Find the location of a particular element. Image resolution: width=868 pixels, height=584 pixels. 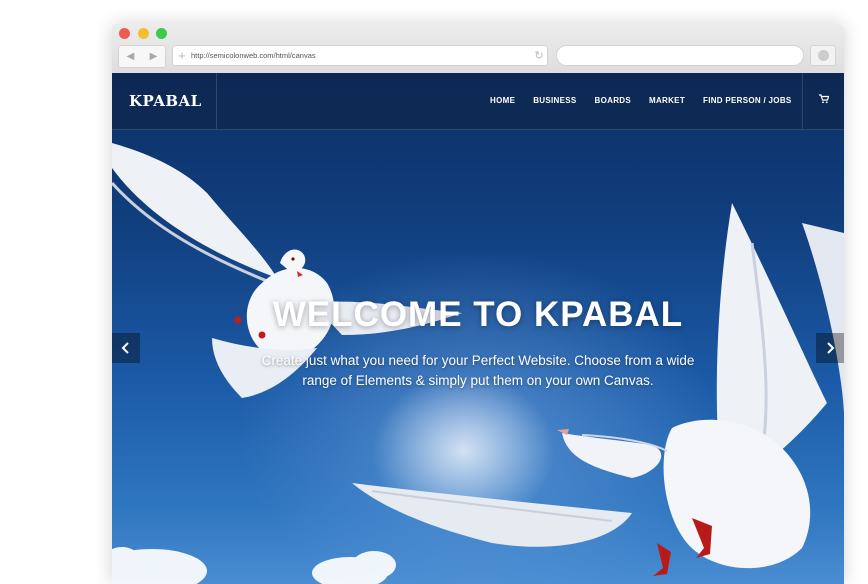

close-window-button is located at coordinates (124, 33).